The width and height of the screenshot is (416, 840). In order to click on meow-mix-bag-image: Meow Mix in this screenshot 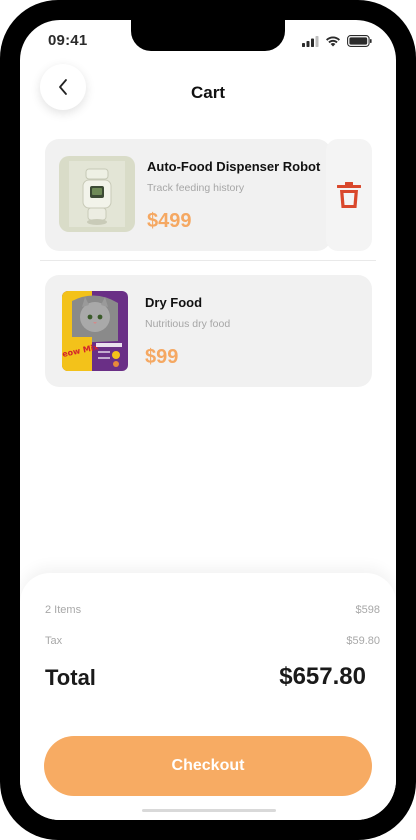, I will do `click(95, 331)`.